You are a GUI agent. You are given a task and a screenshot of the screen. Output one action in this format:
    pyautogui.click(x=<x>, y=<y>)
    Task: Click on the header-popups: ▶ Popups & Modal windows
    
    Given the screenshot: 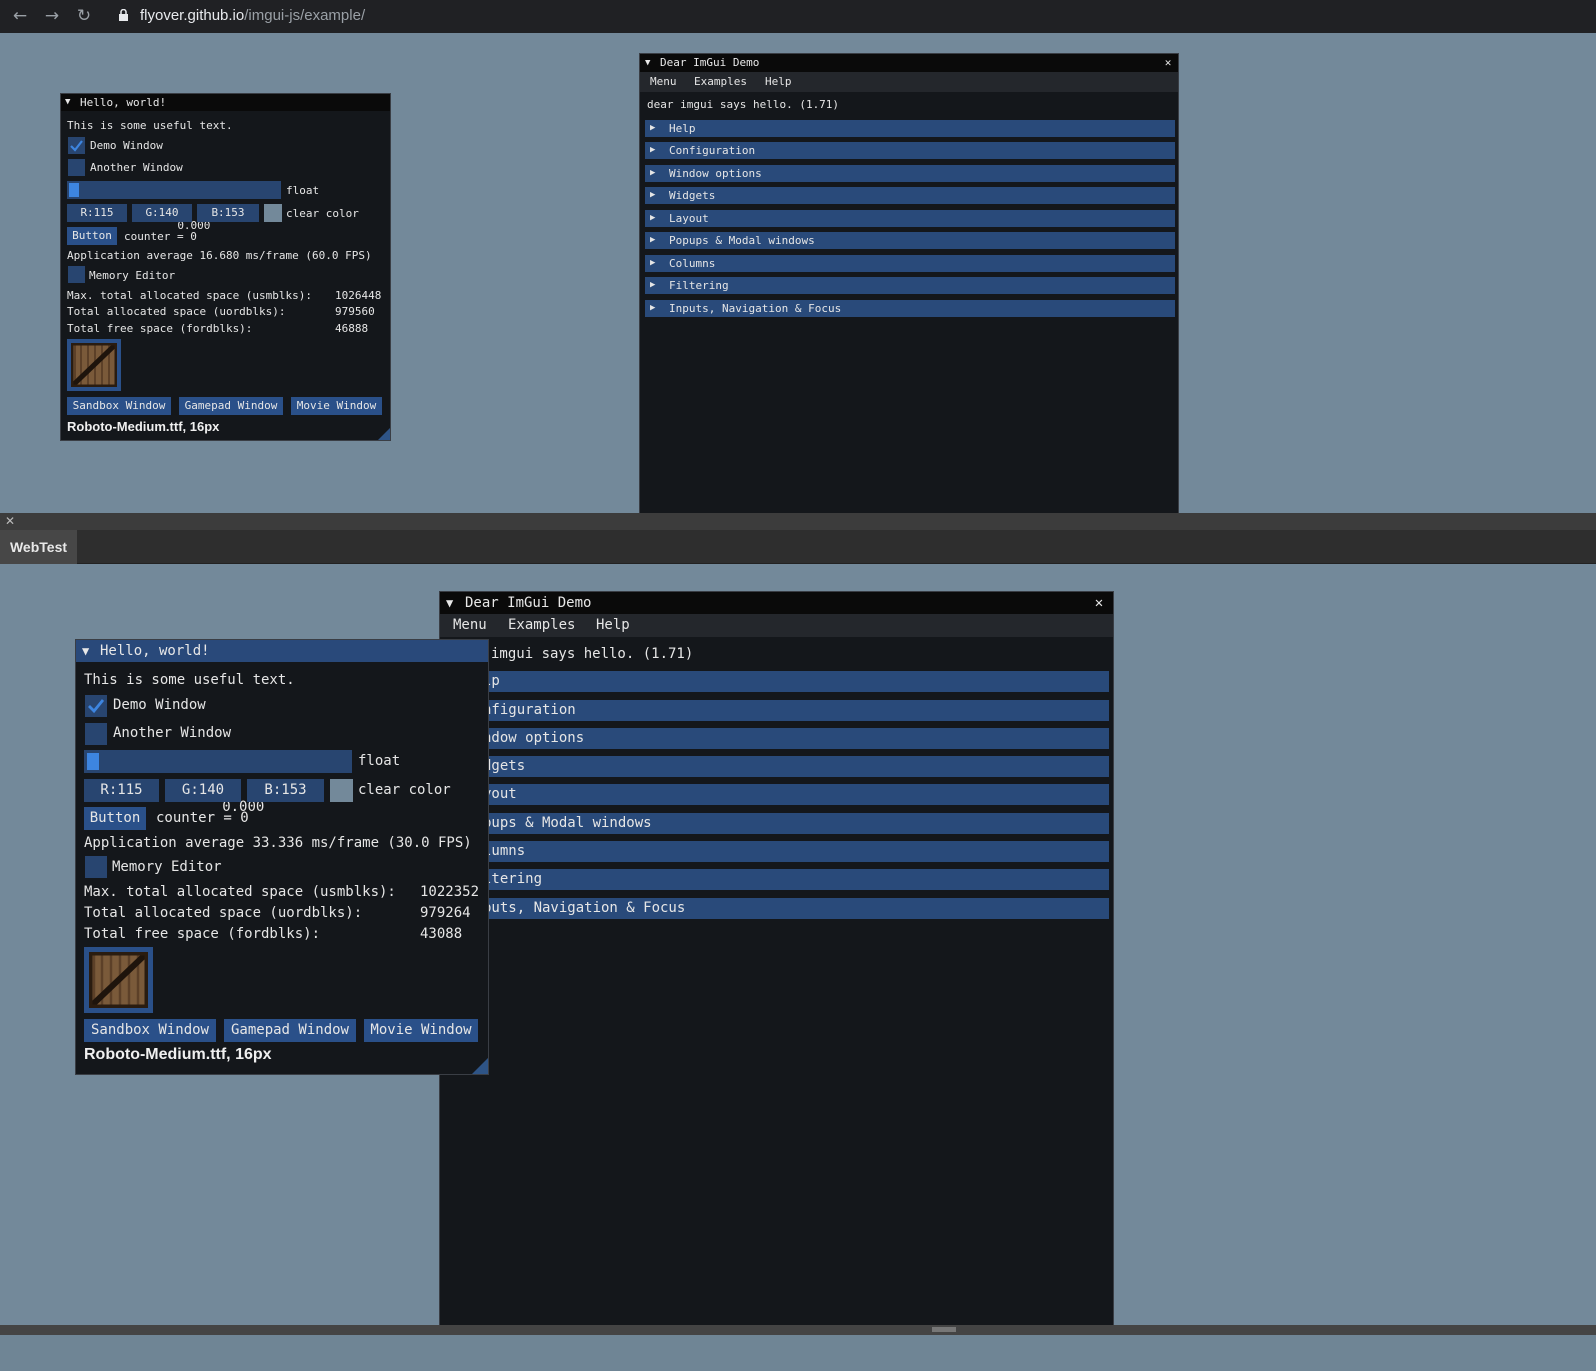 What is the action you would take?
    pyautogui.click(x=910, y=240)
    